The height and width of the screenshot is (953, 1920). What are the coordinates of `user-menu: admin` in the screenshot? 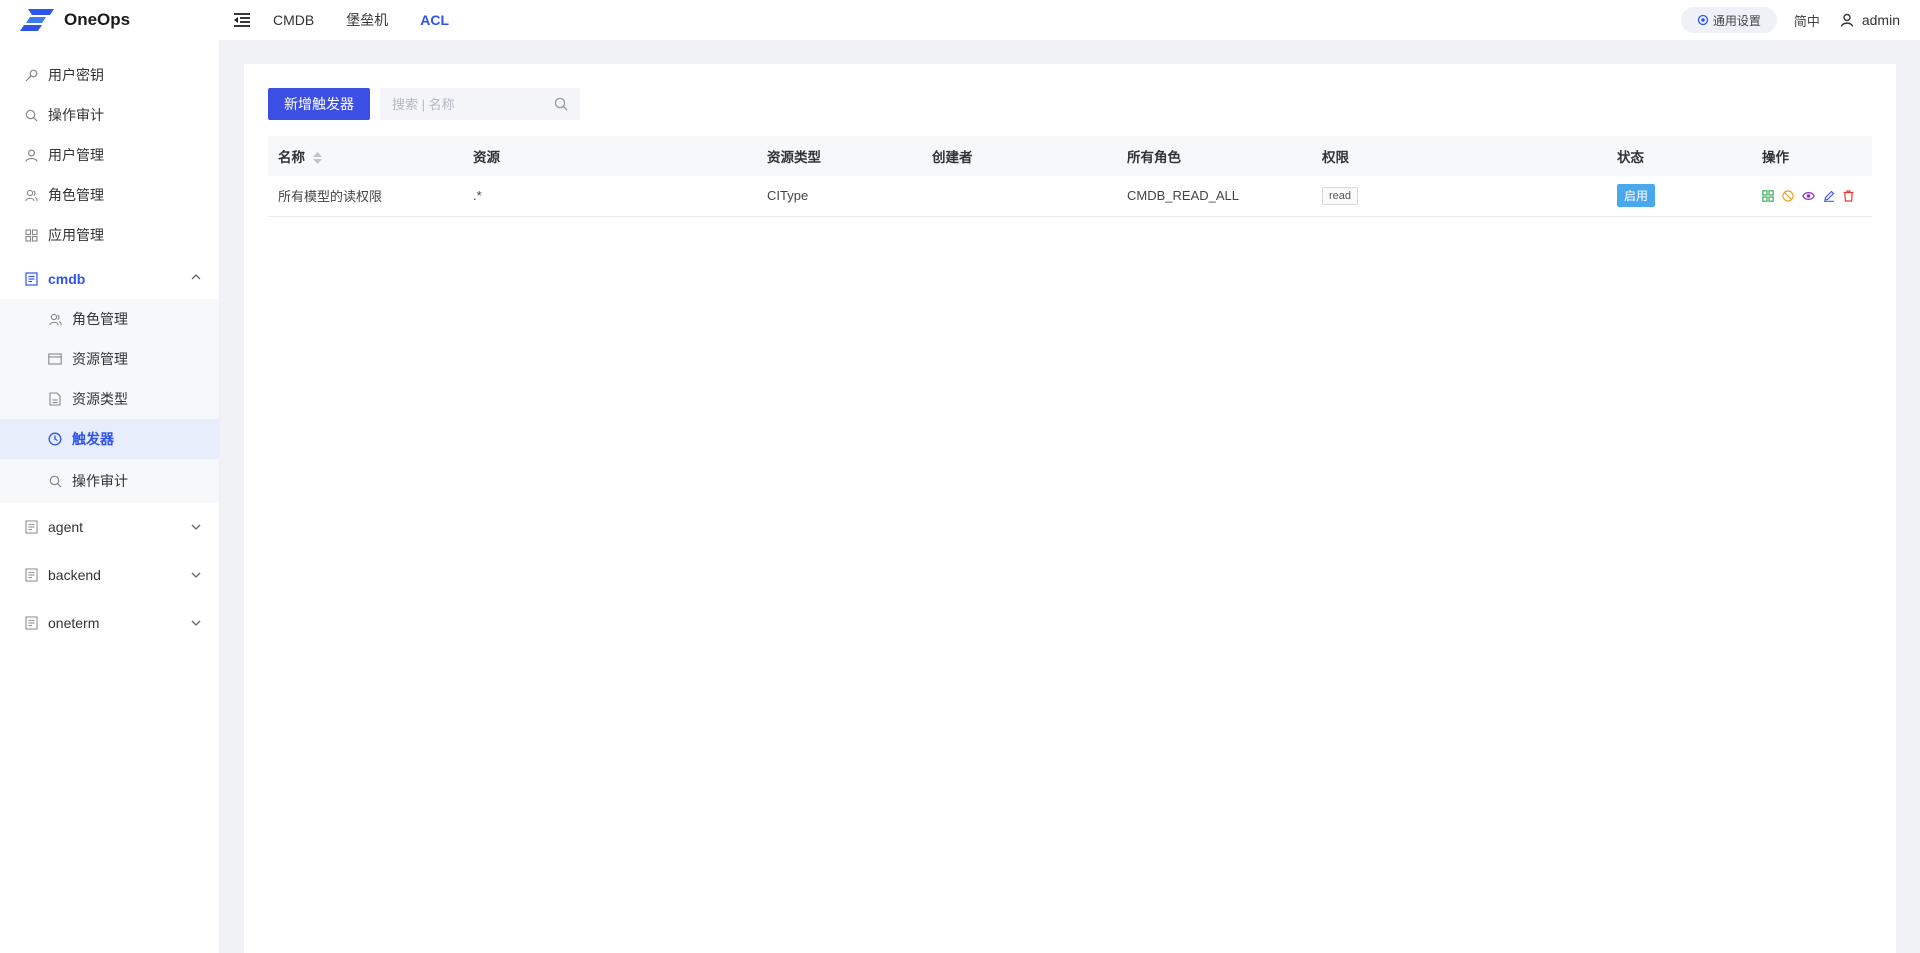 It's located at (1870, 20).